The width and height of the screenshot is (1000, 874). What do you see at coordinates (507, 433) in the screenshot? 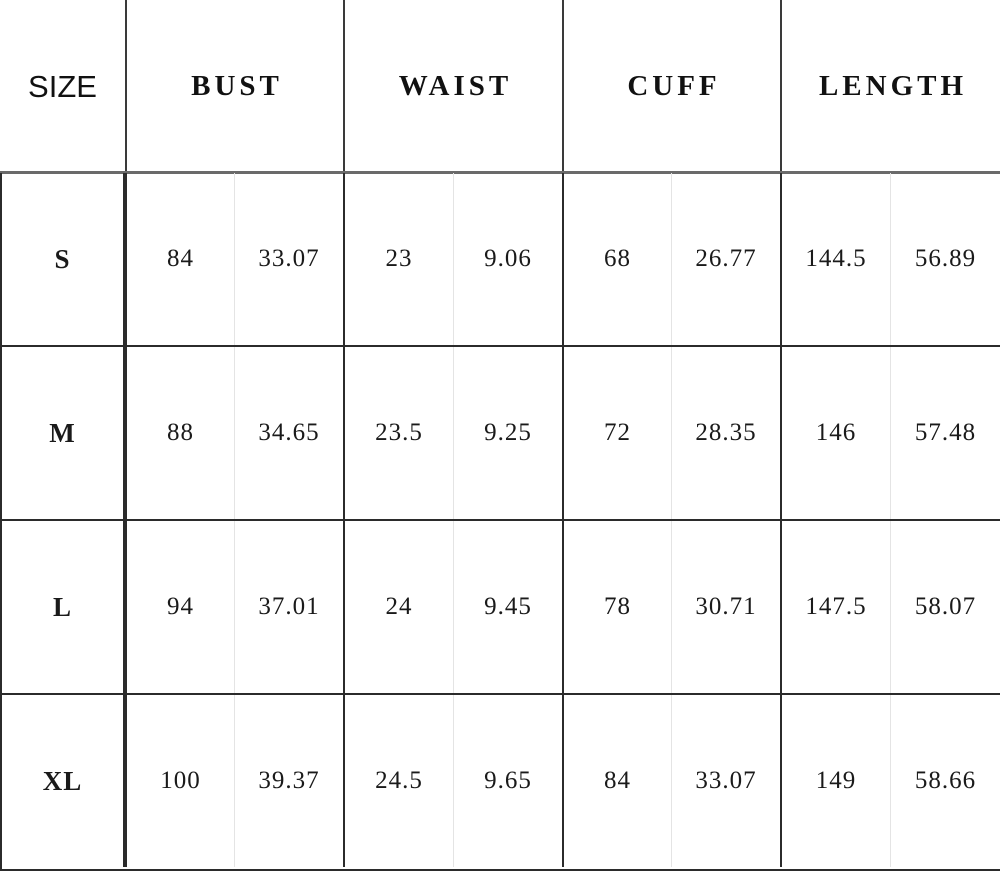
I see `cell-waist-in: 9.25` at bounding box center [507, 433].